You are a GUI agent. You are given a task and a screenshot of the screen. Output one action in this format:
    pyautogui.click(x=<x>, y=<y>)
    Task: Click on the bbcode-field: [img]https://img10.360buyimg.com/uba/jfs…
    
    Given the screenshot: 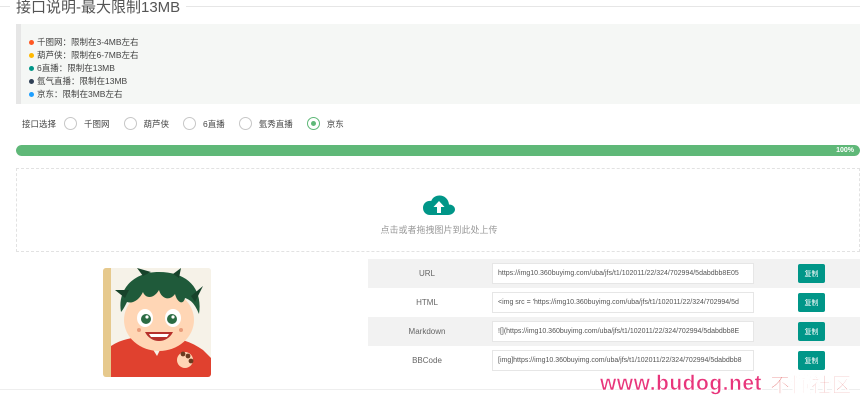 What is the action you would take?
    pyautogui.click(x=623, y=360)
    